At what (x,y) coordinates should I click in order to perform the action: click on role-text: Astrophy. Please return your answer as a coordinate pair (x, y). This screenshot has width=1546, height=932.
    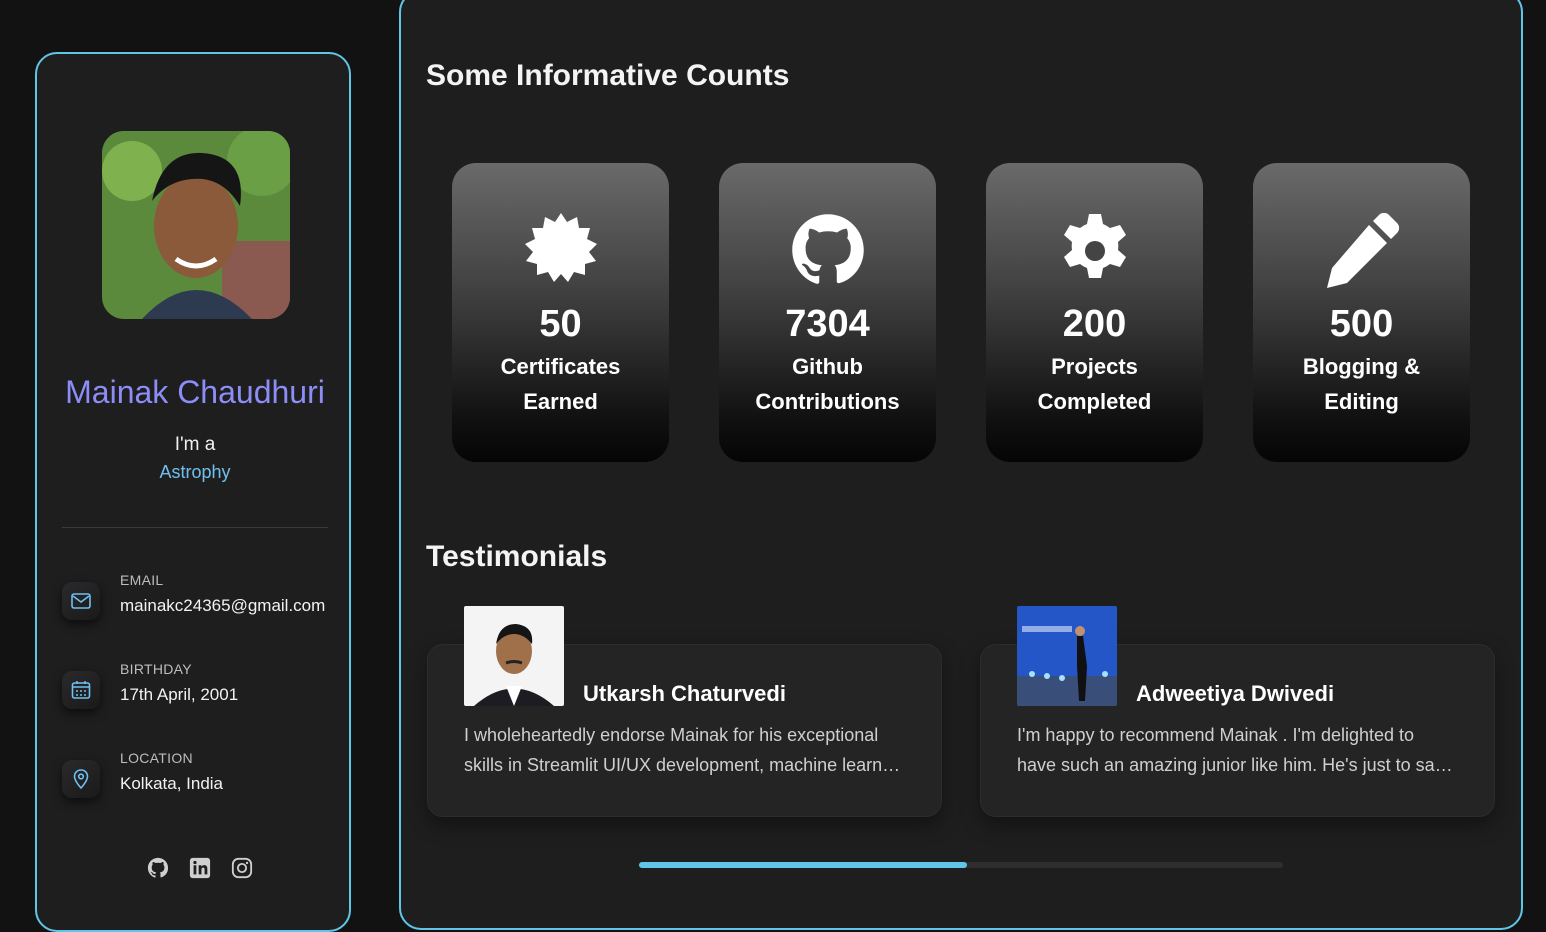
    Looking at the image, I should click on (195, 472).